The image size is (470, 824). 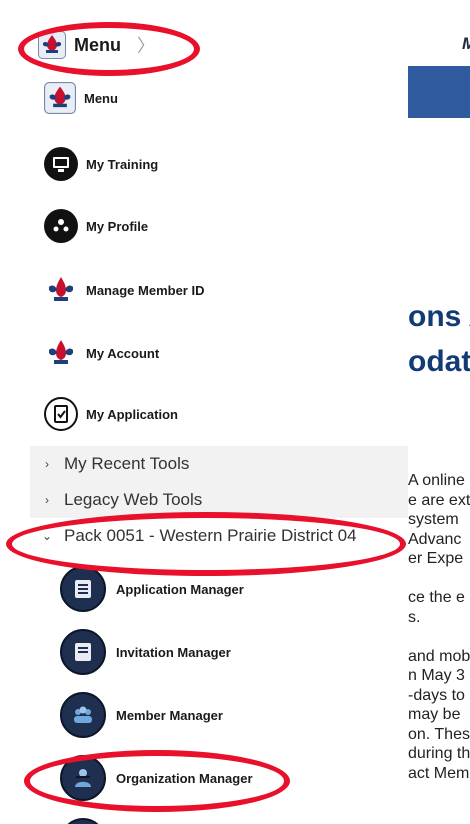 What do you see at coordinates (47, 536) in the screenshot?
I see `chevron-down-icon: ⌄` at bounding box center [47, 536].